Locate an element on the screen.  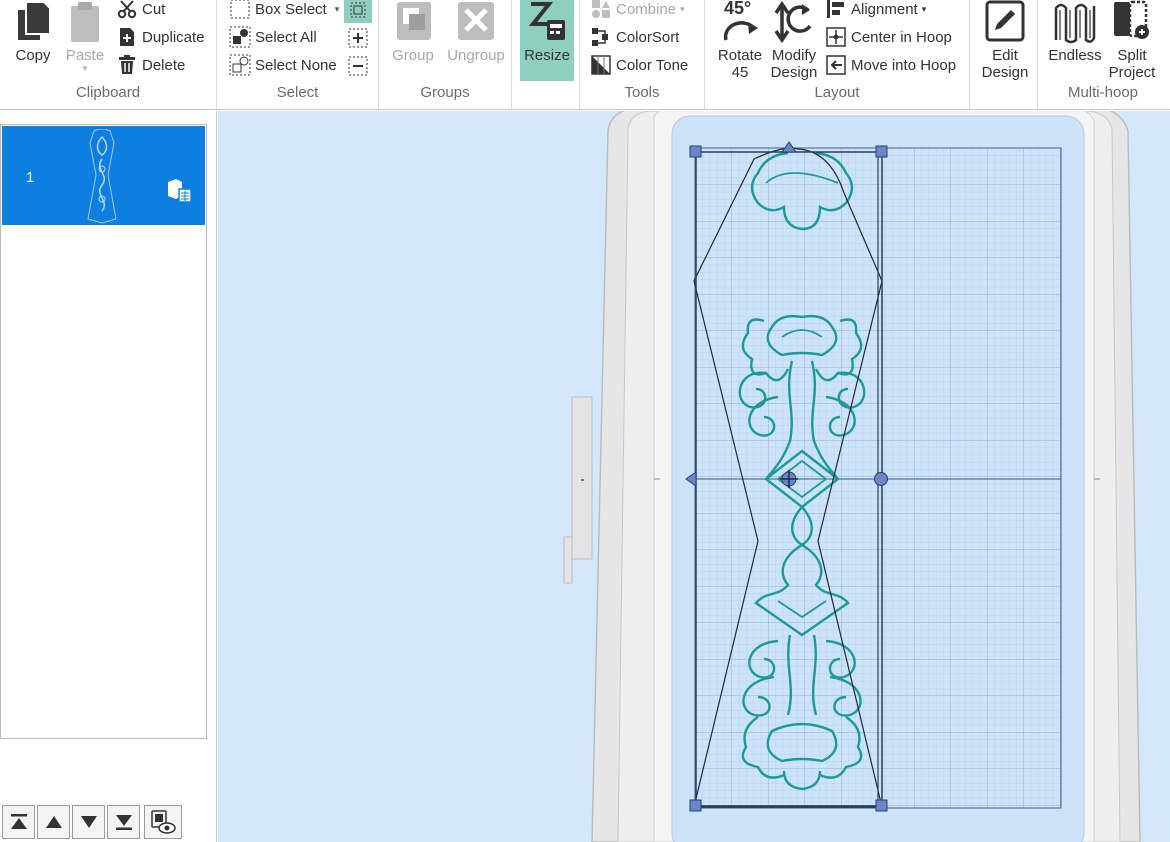
move-to-top-icon is located at coordinates (18, 821).